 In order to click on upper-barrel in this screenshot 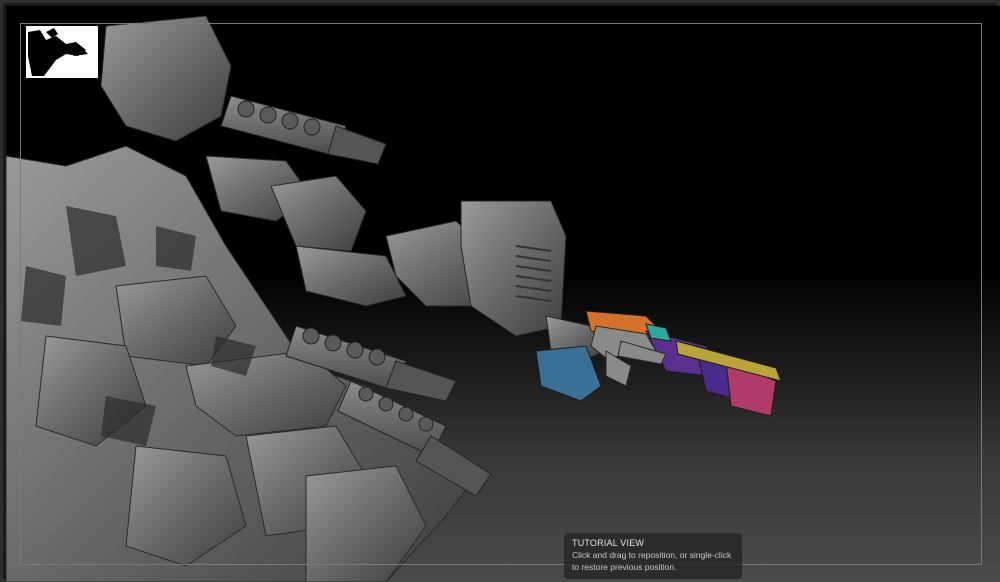, I will do `click(303, 130)`.